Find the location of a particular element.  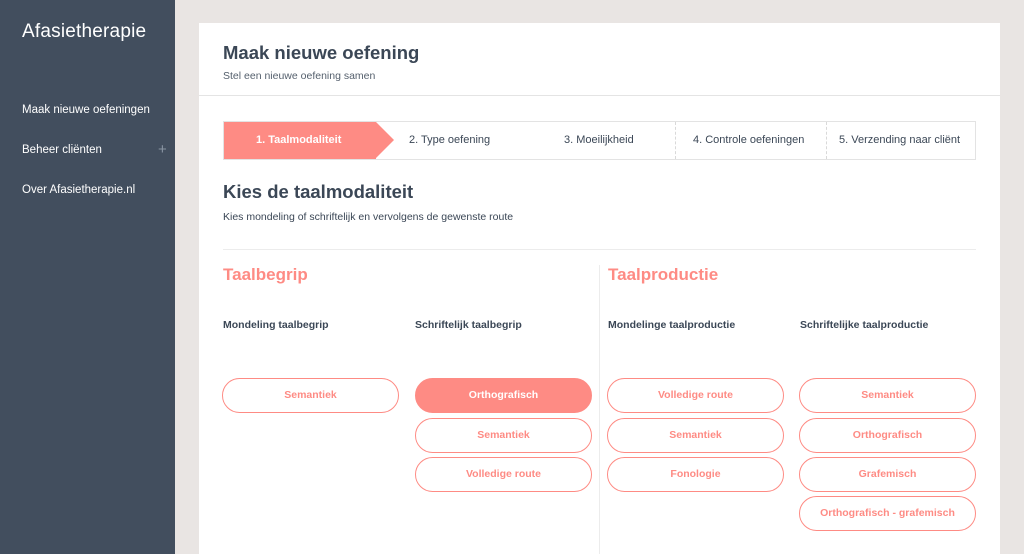

sidebar-item-over-afasietherapie: Over Afasietherapie.nl is located at coordinates (78, 190).